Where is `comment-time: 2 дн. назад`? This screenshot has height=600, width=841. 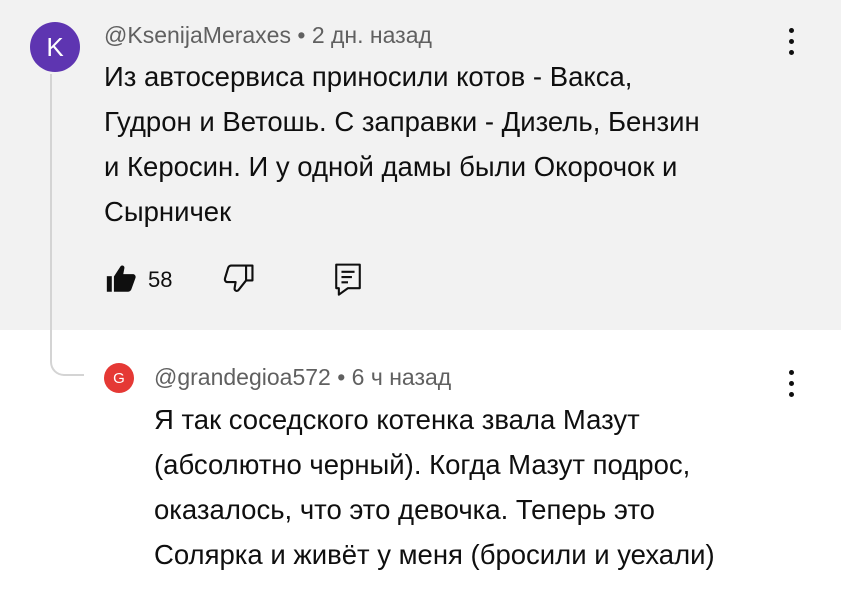 comment-time: 2 дн. назад is located at coordinates (372, 35).